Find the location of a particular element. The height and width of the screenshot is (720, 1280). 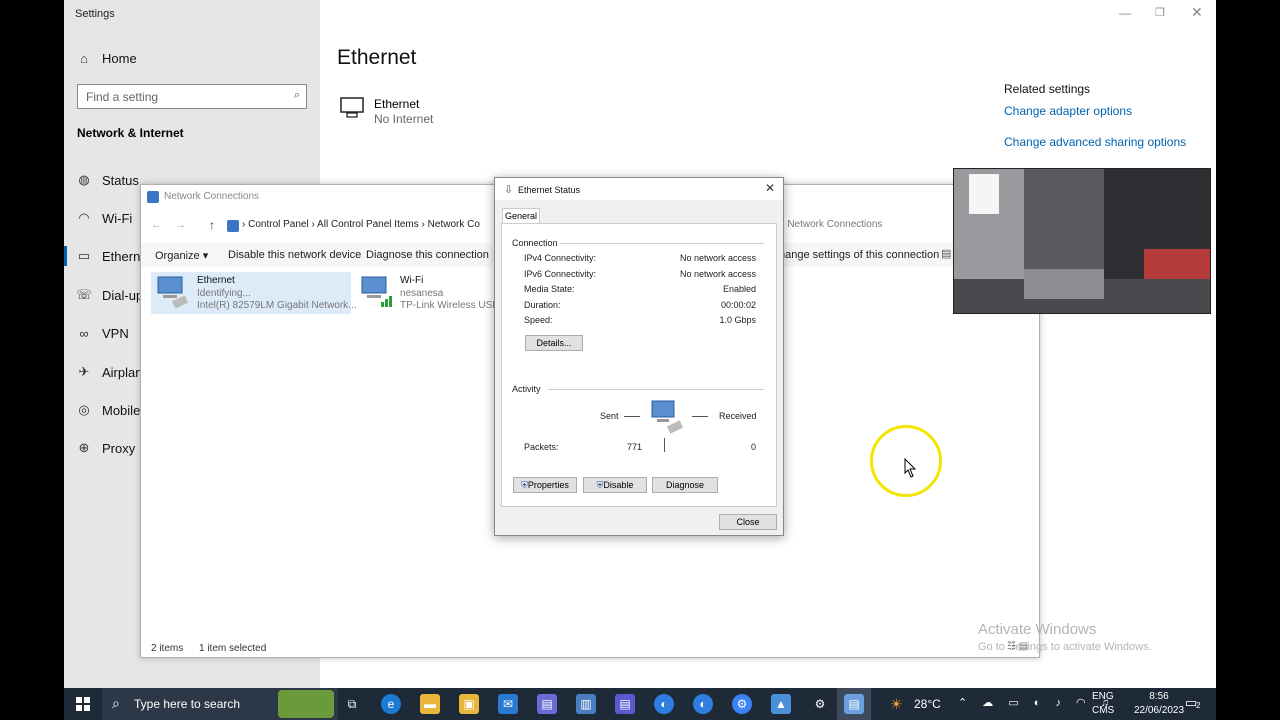

dialog-close-x: ✕ is located at coordinates (770, 188).